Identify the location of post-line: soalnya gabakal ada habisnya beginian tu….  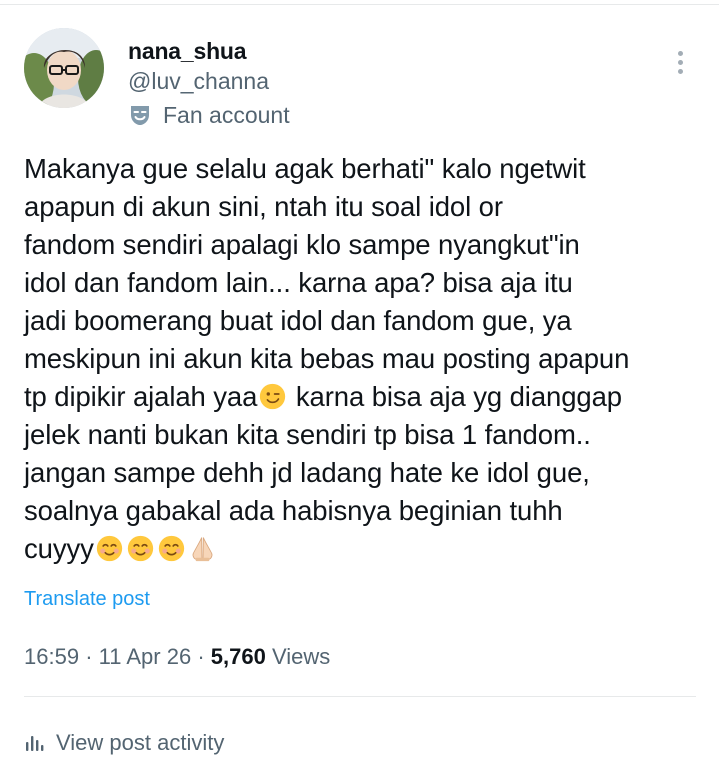
(293, 510).